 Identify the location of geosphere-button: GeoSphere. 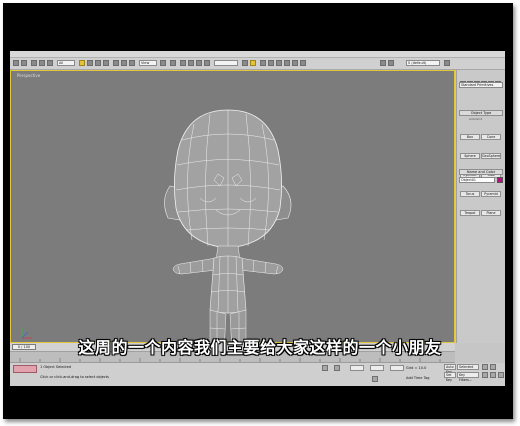
(491, 156).